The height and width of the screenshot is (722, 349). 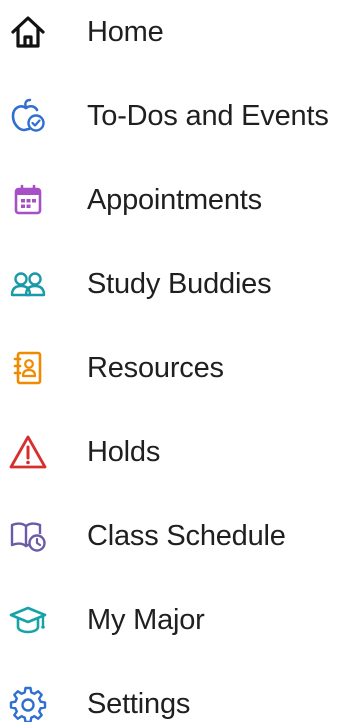 I want to click on nav-item-appointments: Appointments, so click(x=174, y=200).